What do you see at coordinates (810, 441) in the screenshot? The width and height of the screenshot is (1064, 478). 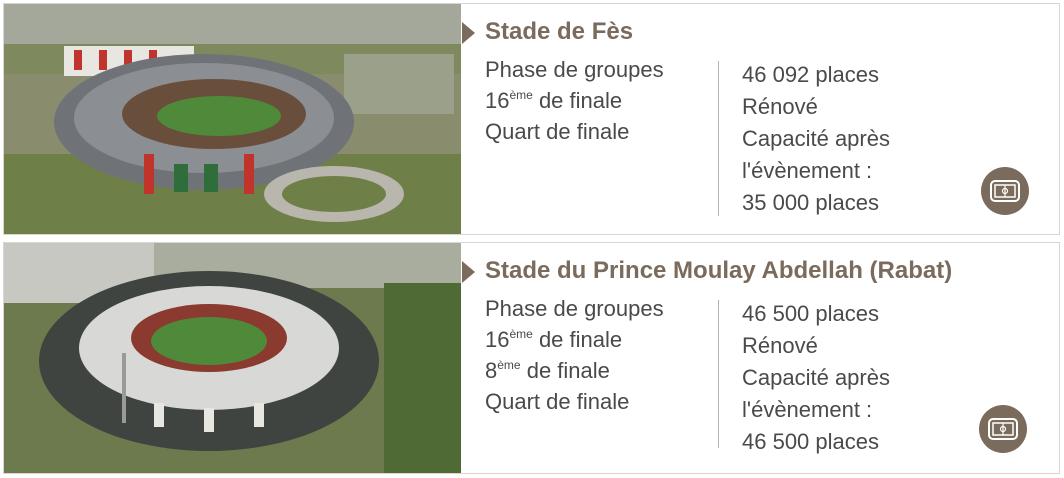 I see `after-event-capacity: 46 500 places` at bounding box center [810, 441].